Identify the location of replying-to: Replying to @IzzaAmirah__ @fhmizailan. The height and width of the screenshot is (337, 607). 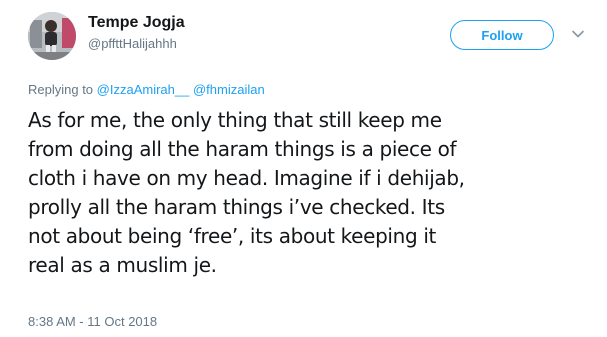
(146, 89).